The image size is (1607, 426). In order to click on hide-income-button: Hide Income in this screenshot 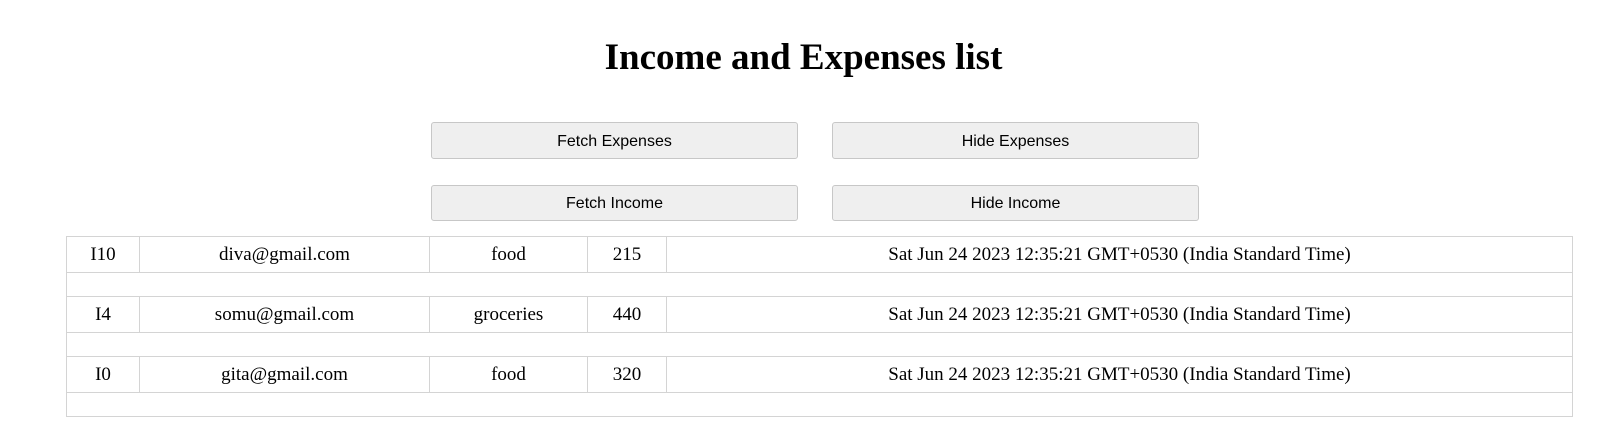, I will do `click(1015, 203)`.